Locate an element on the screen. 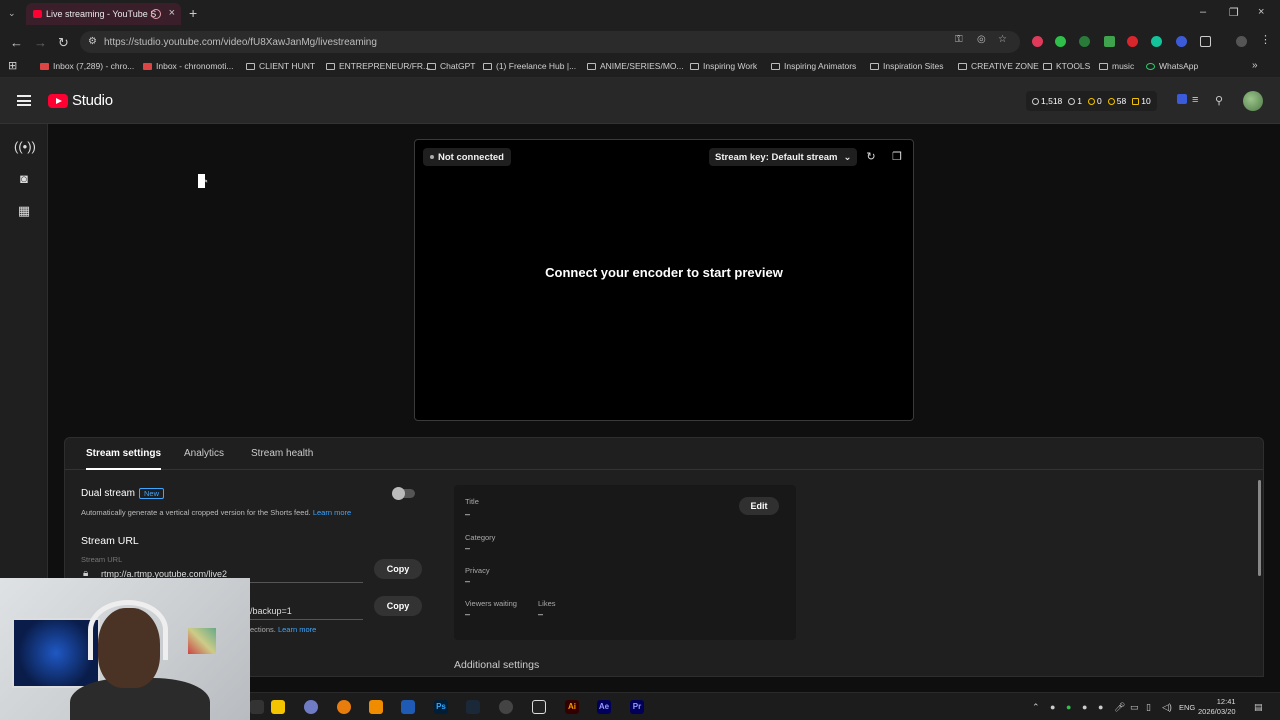 This screenshot has height=720, width=1280. chrome-icon is located at coordinates (506, 707).